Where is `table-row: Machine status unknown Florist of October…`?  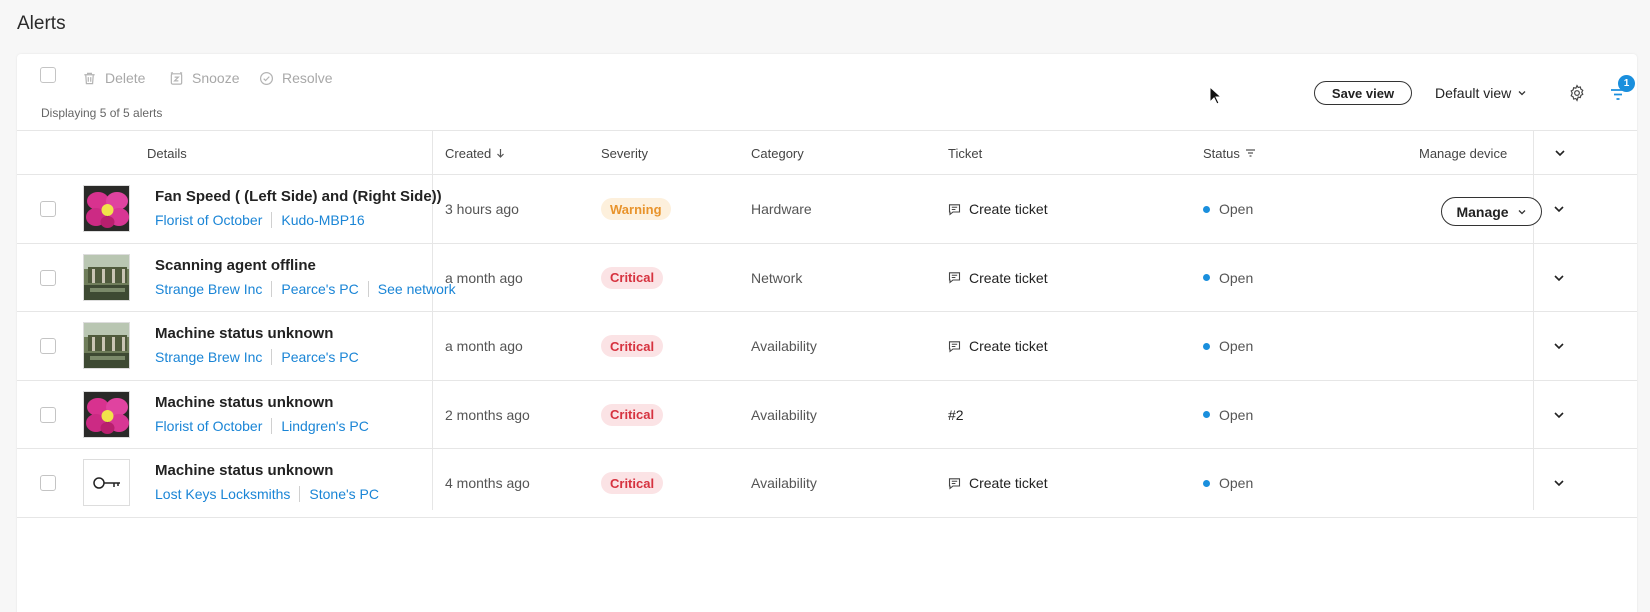 table-row: Machine status unknown Florist of October… is located at coordinates (827, 415).